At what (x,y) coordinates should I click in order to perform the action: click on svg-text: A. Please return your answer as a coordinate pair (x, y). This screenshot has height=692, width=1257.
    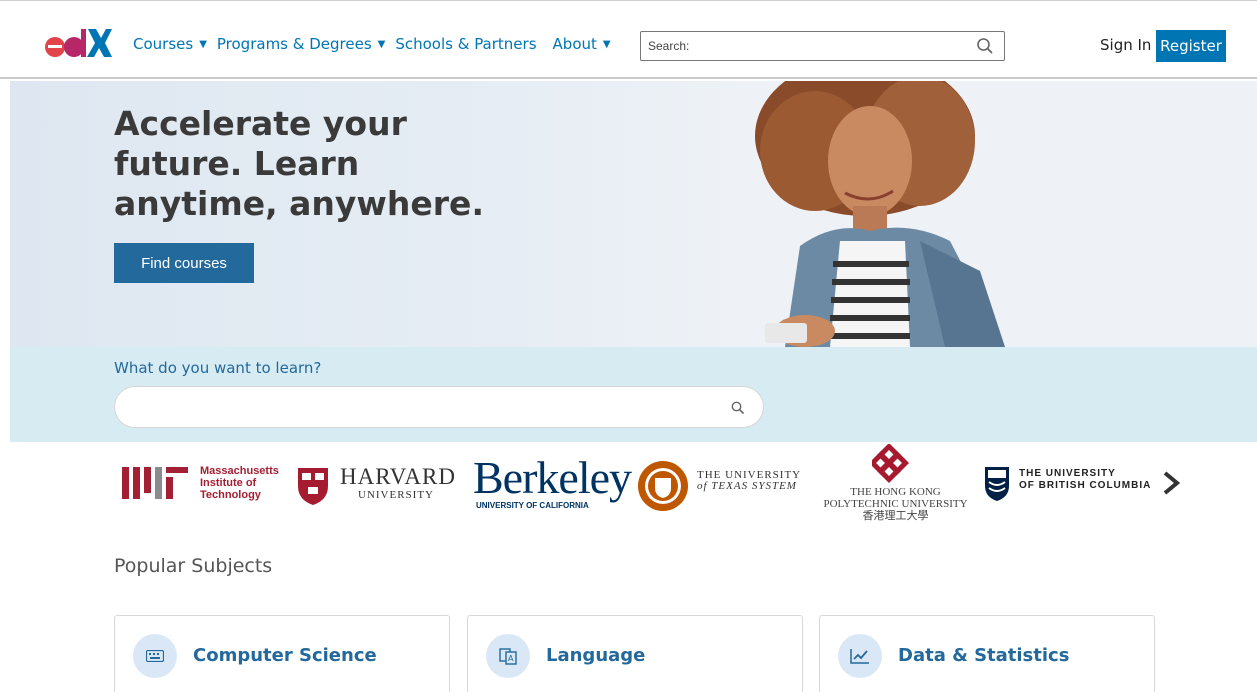
    Looking at the image, I should click on (511, 658).